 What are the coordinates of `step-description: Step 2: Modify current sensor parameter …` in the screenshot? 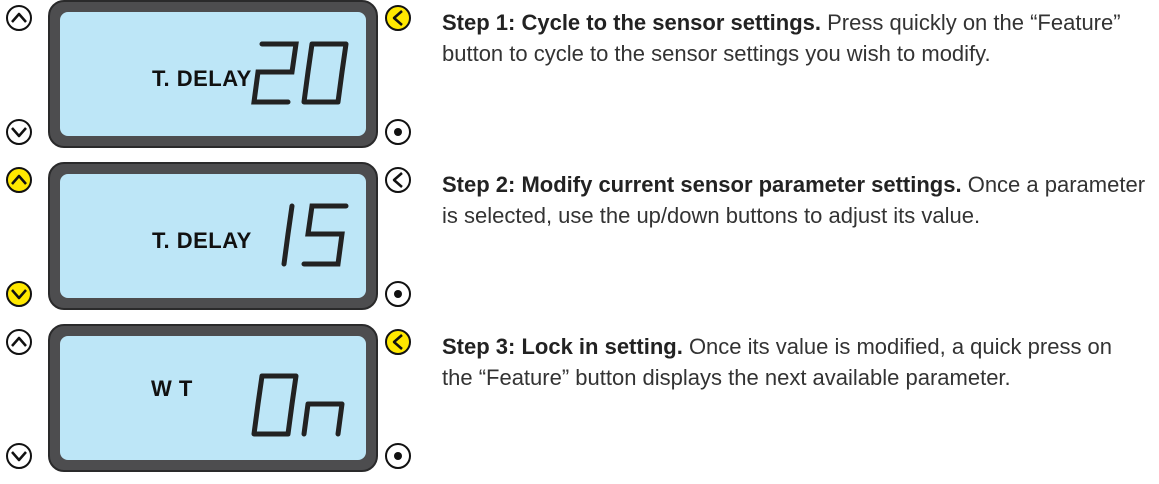 It's located at (794, 200).